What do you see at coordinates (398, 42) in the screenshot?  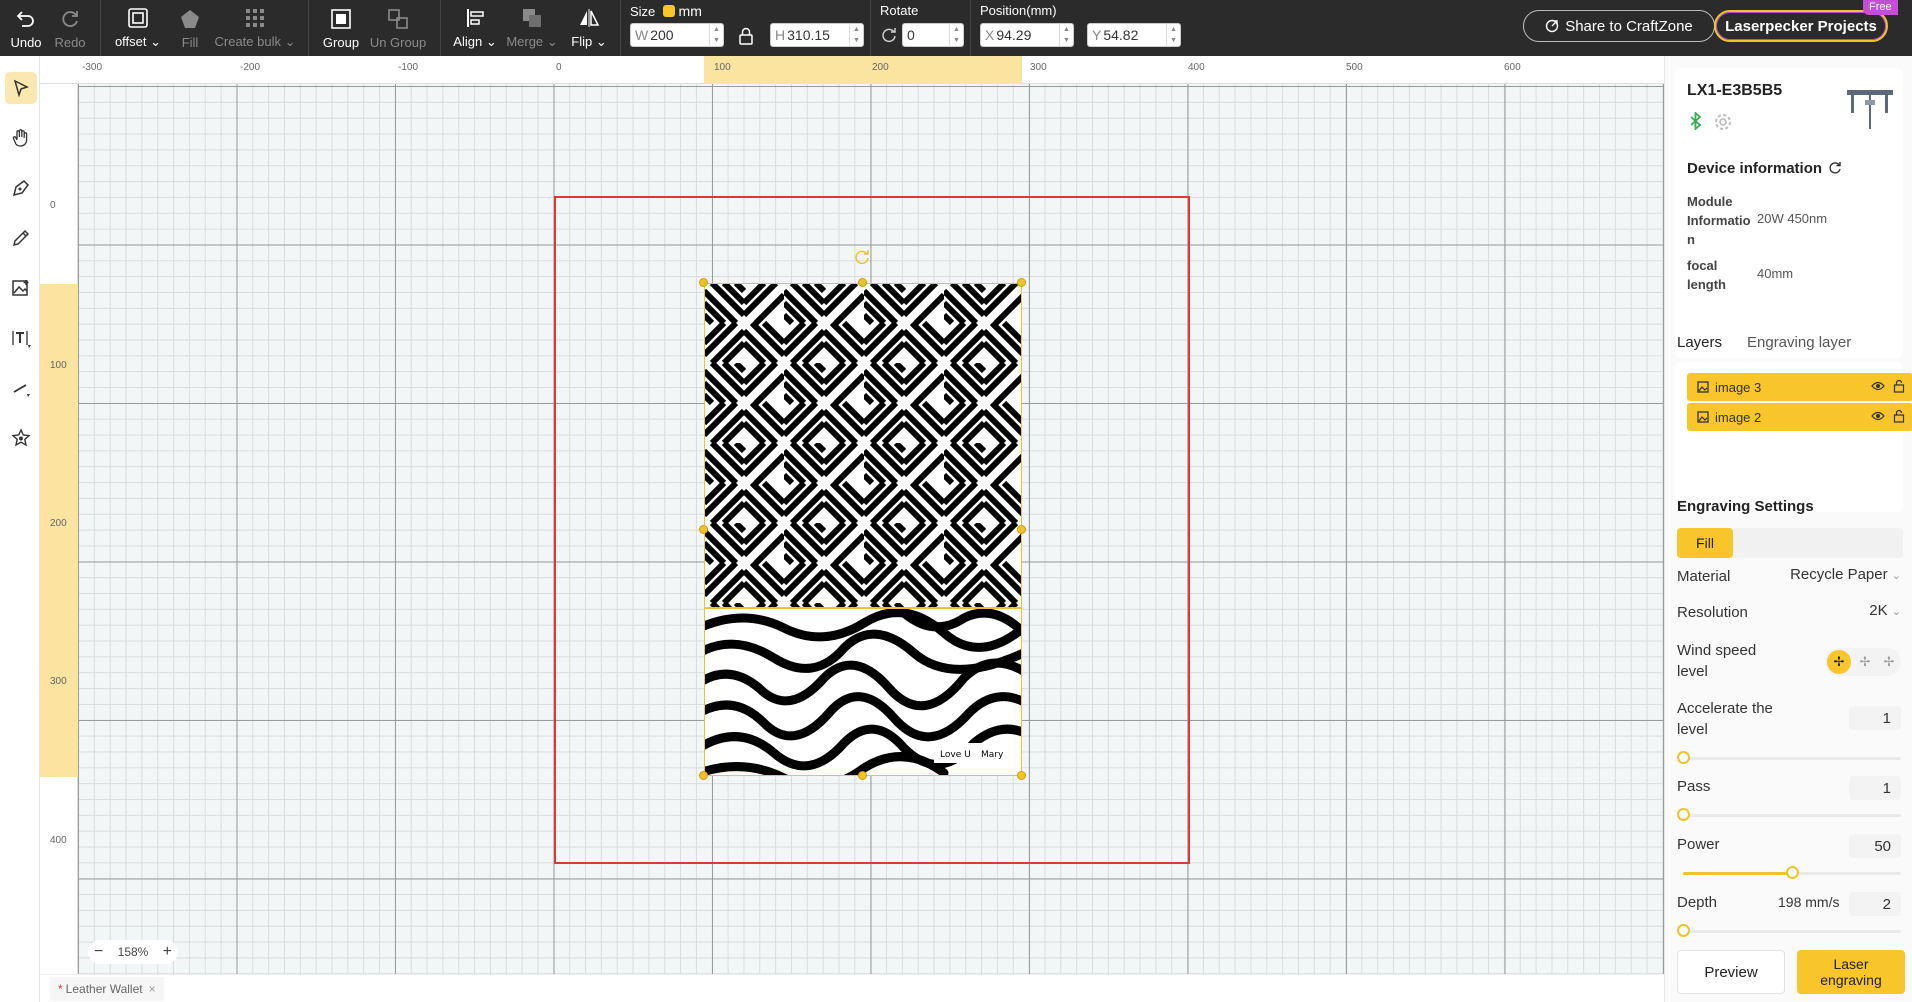 I see `ungroup-label: Un Group` at bounding box center [398, 42].